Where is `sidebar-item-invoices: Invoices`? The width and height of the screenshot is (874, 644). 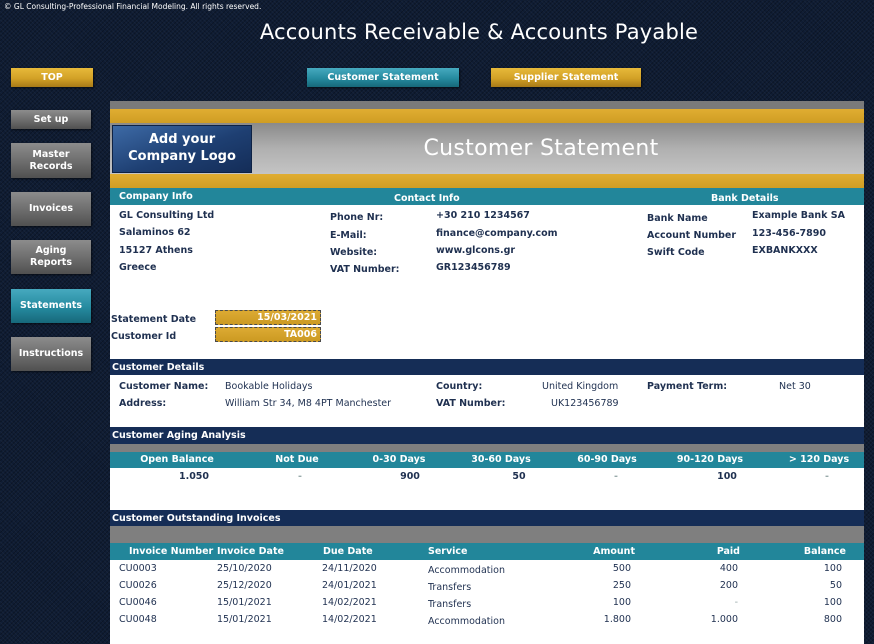
sidebar-item-invoices: Invoices is located at coordinates (51, 209).